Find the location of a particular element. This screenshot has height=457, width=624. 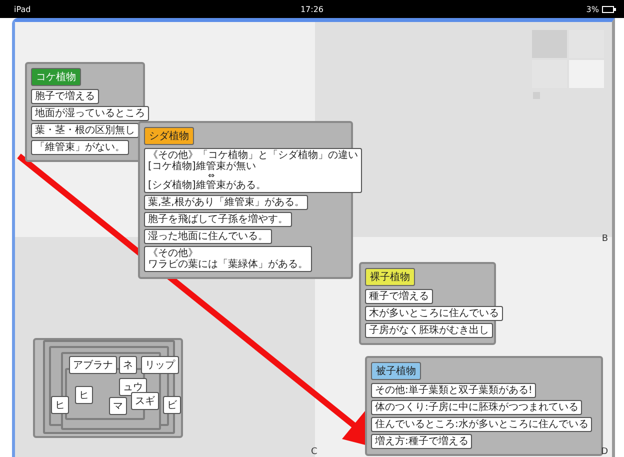

battery-icon is located at coordinates (609, 9).